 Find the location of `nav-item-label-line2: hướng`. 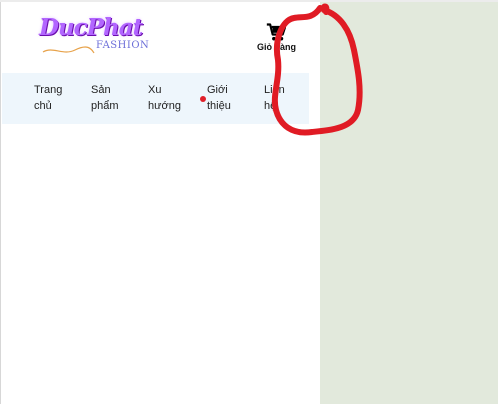

nav-item-label-line2: hướng is located at coordinates (164, 106).